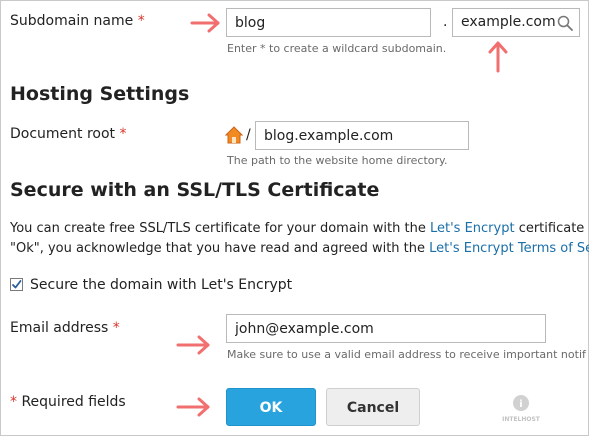  Describe the element at coordinates (271, 407) in the screenshot. I see `ok-button: OK` at that location.